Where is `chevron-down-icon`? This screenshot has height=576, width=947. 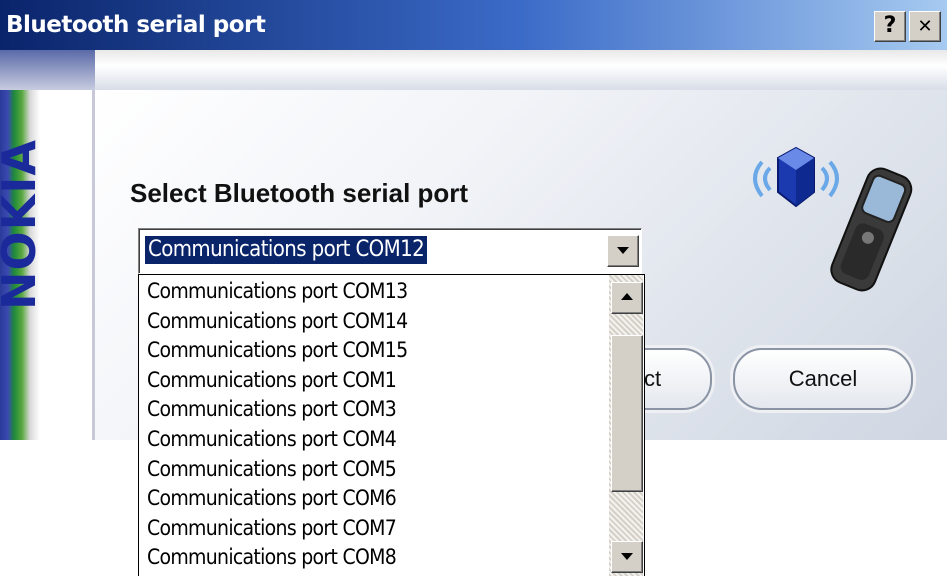
chevron-down-icon is located at coordinates (623, 250).